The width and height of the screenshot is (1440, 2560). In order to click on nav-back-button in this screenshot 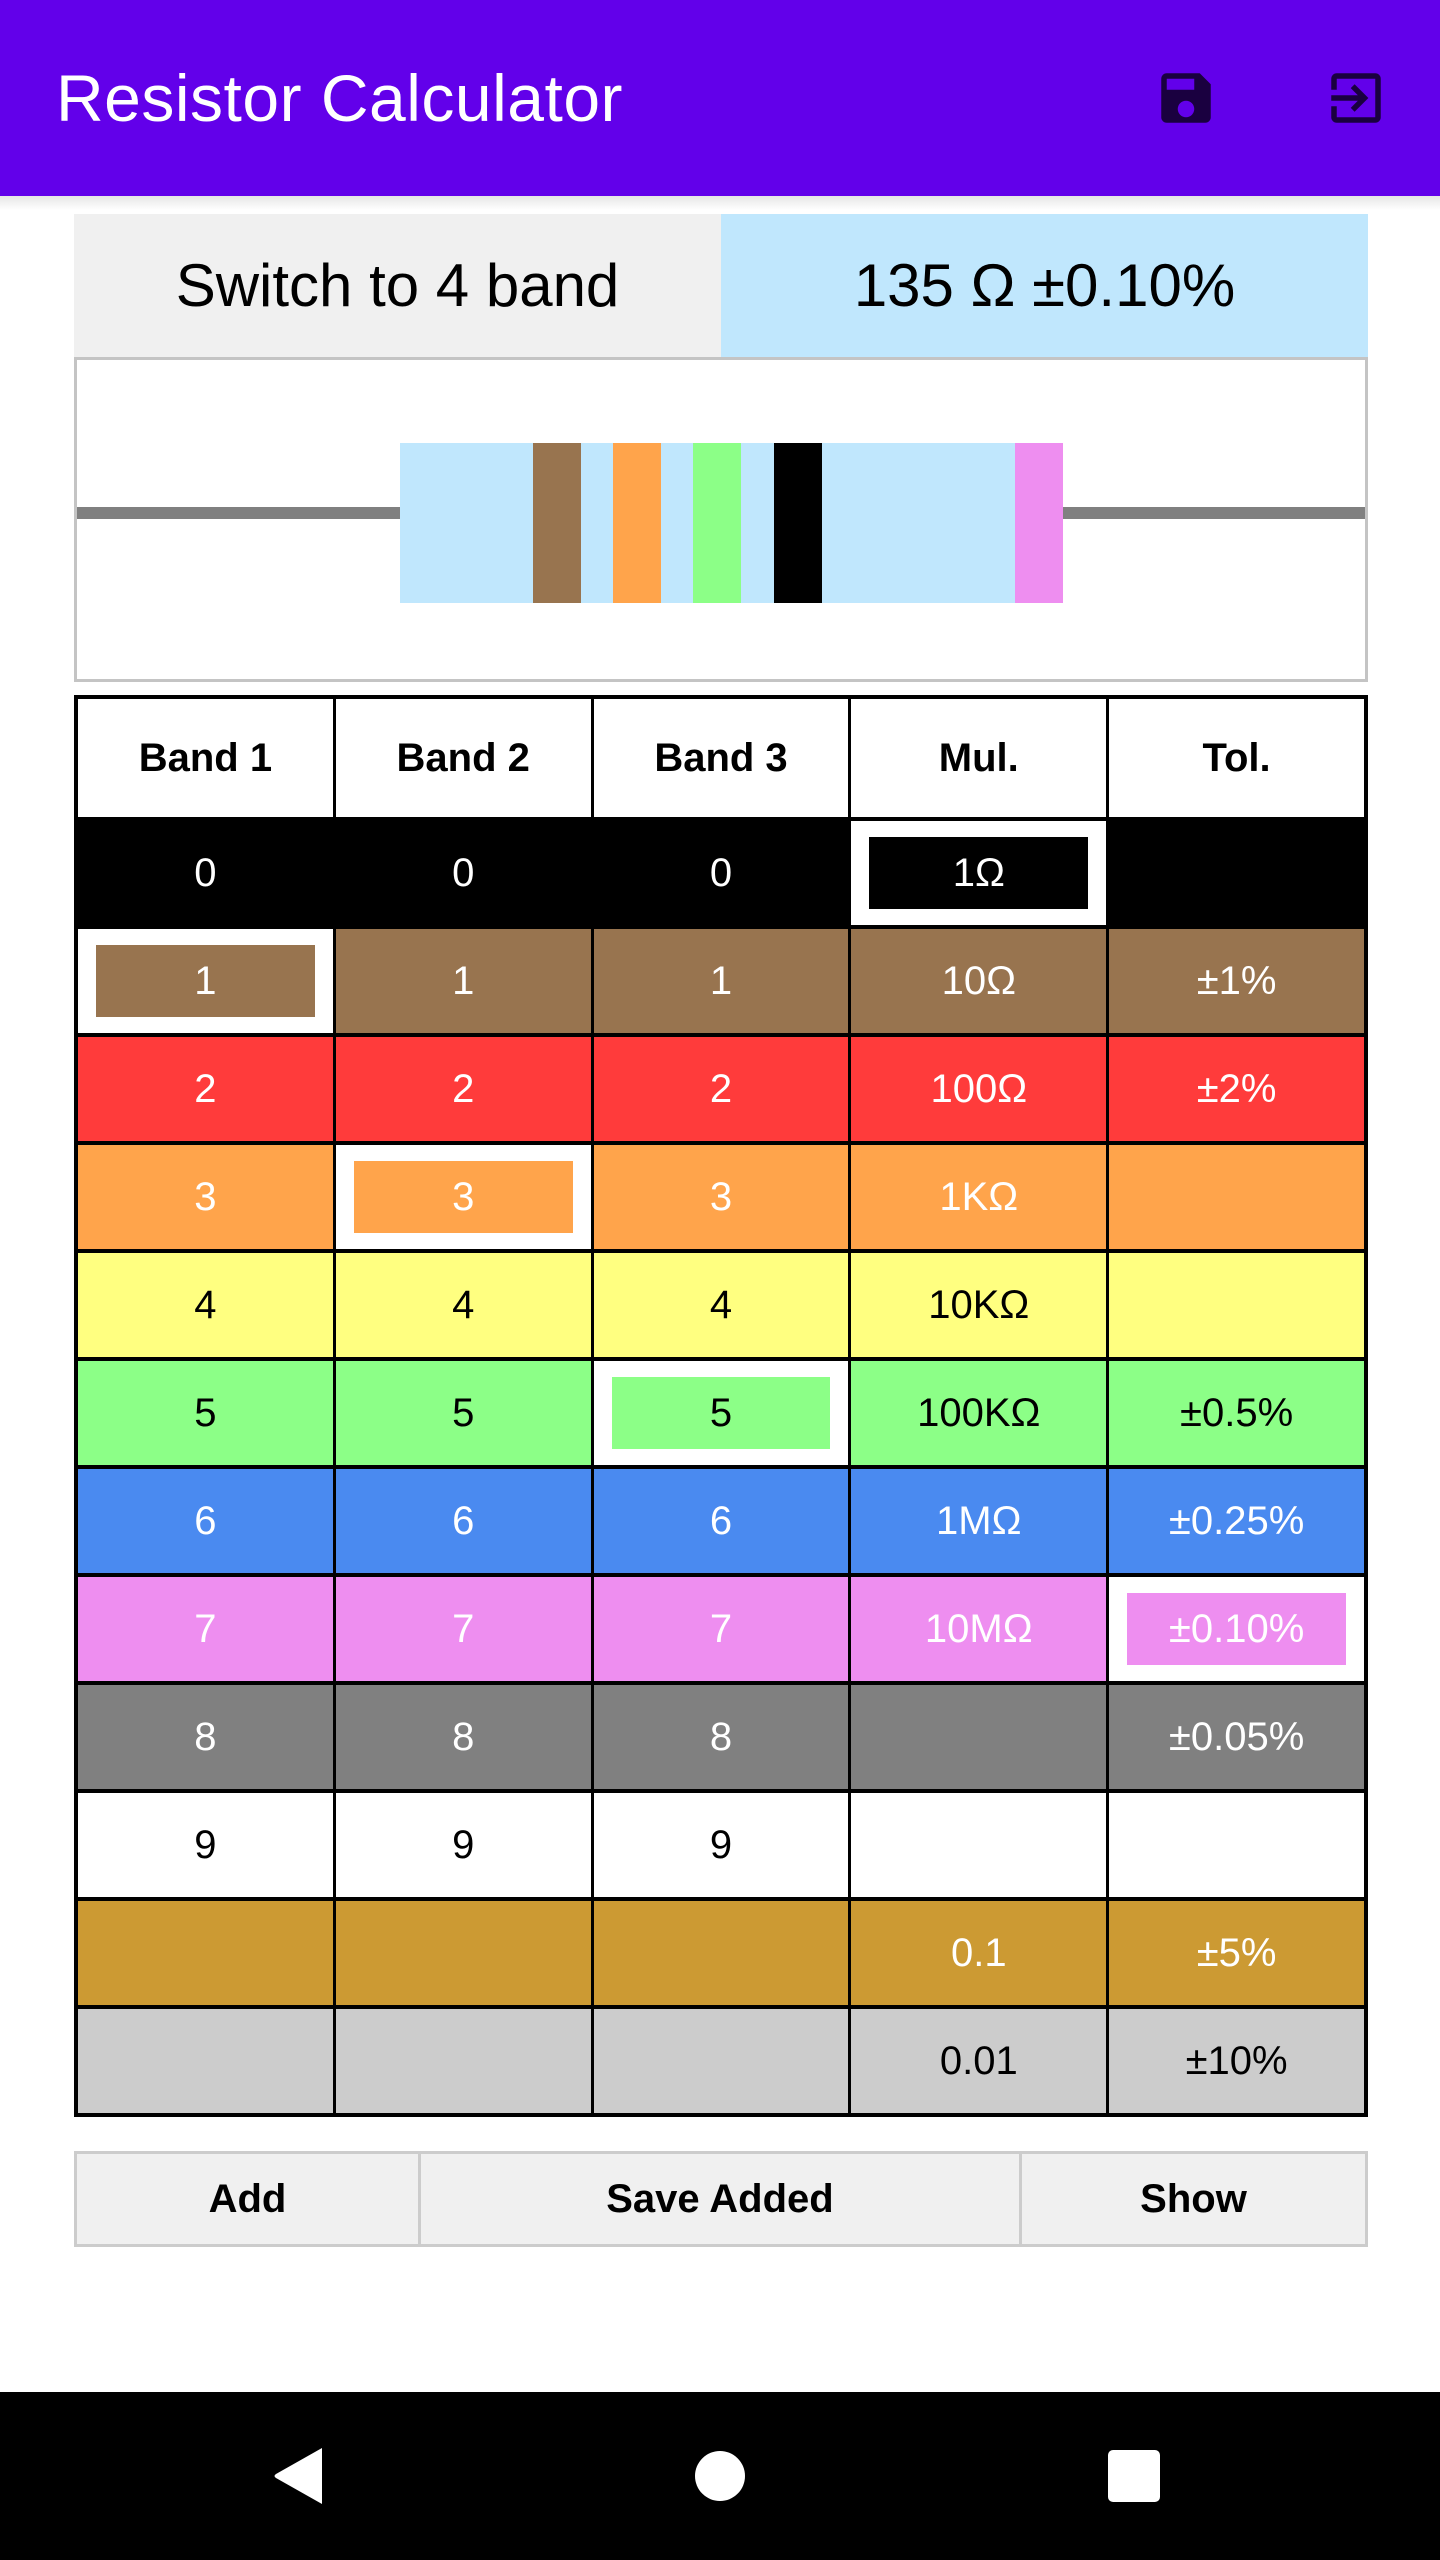, I will do `click(300, 2476)`.